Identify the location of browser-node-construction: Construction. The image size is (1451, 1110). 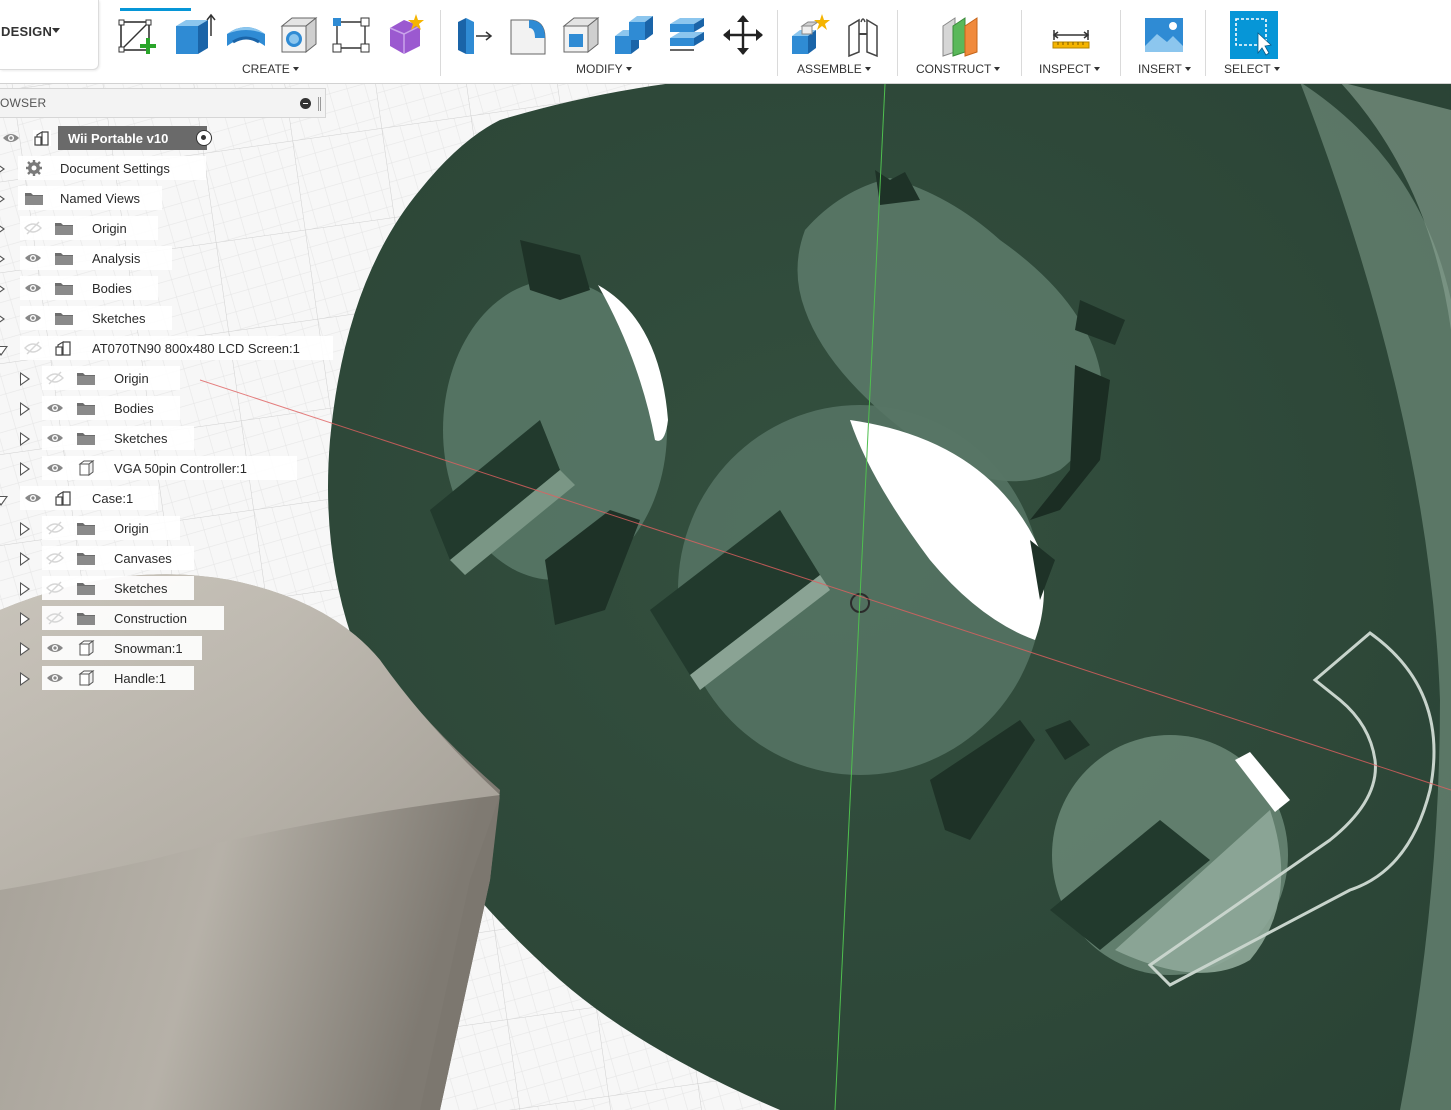
(165, 618).